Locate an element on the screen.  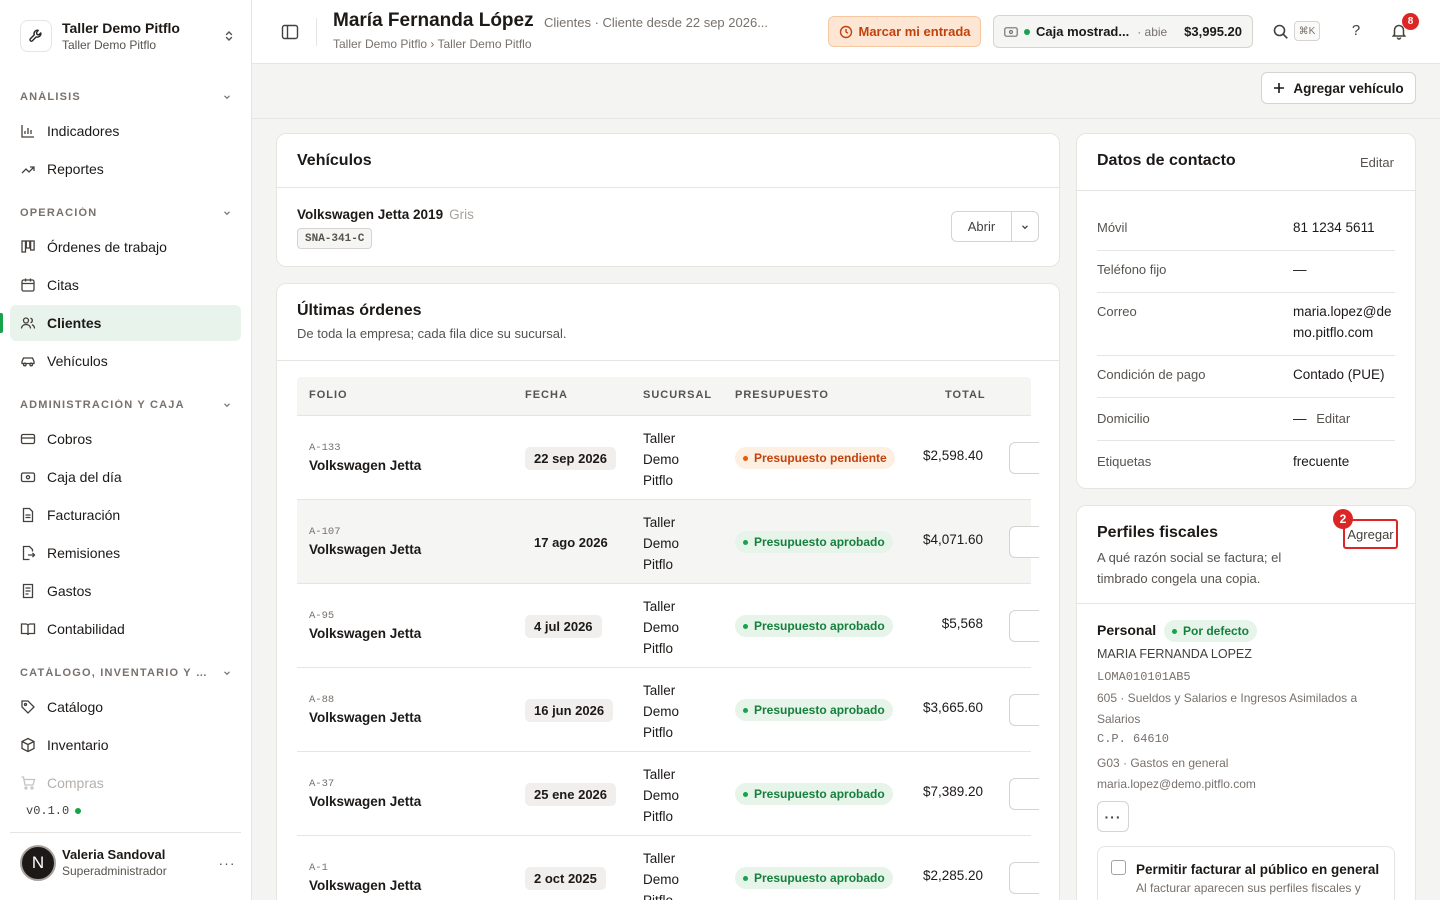
sidebar-item-label: Órdenes de trabajo is located at coordinates (107, 247).